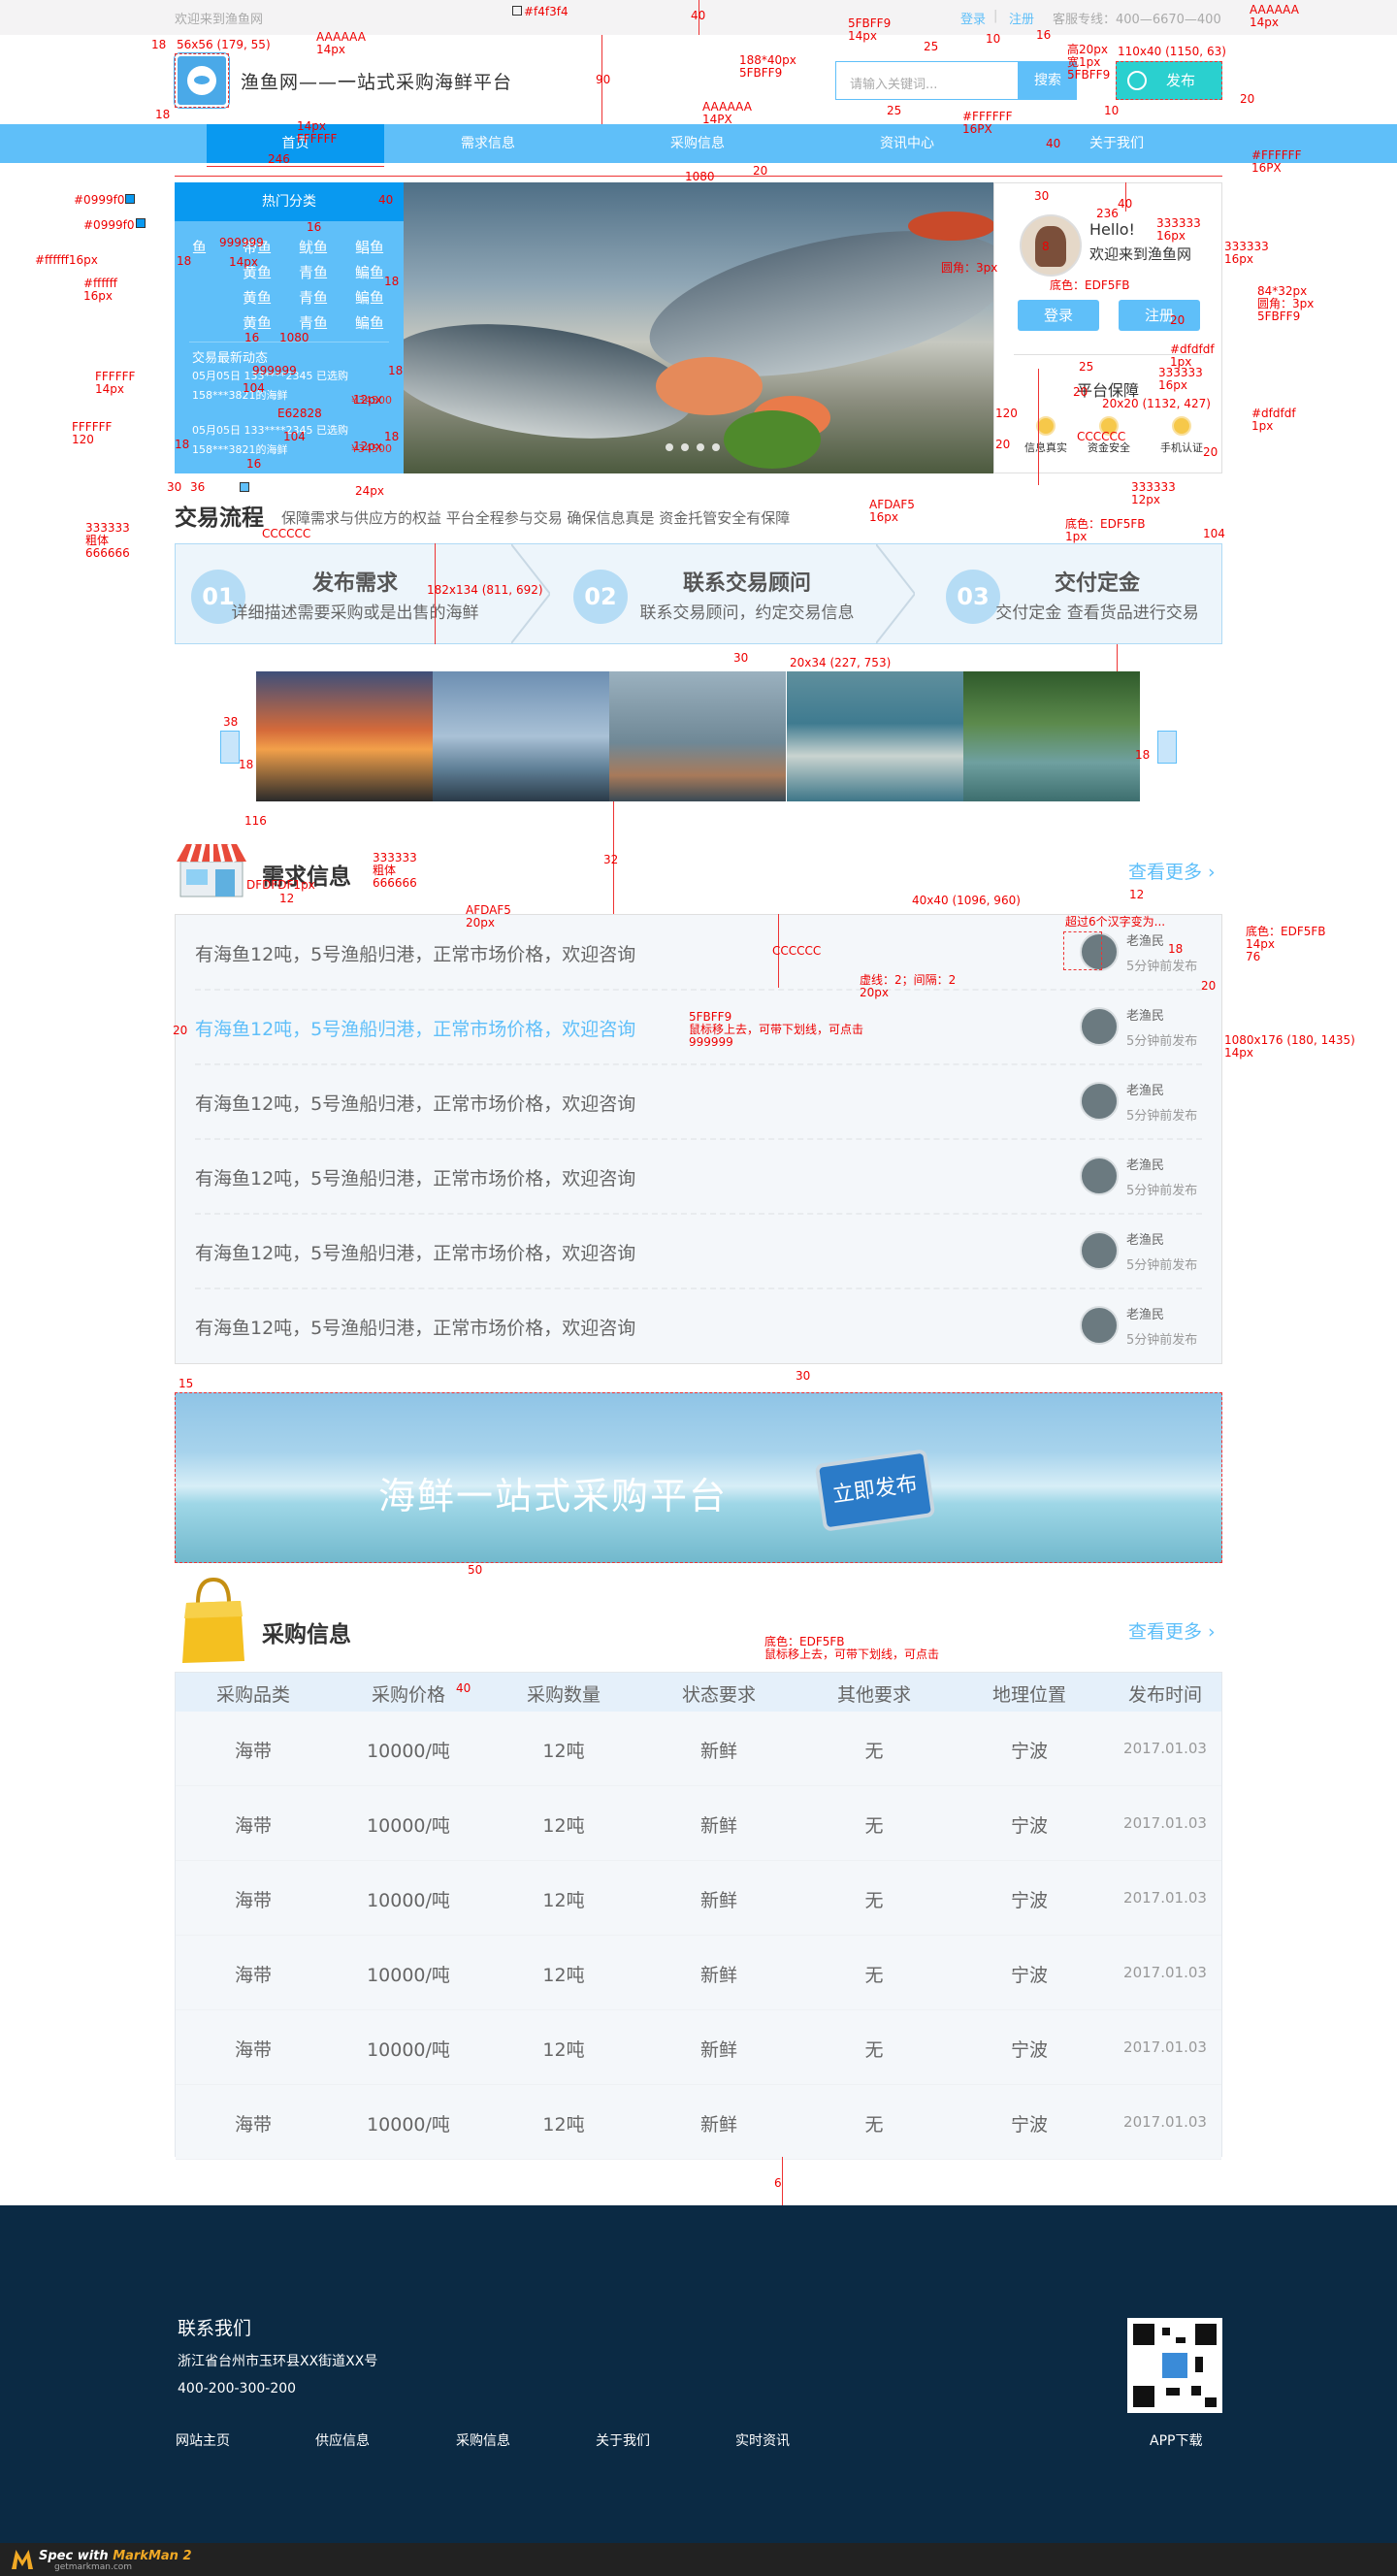 This screenshot has height=2576, width=1397. Describe the element at coordinates (115, 383) in the screenshot. I see `annotation-label: FFFFFF 14px` at that location.